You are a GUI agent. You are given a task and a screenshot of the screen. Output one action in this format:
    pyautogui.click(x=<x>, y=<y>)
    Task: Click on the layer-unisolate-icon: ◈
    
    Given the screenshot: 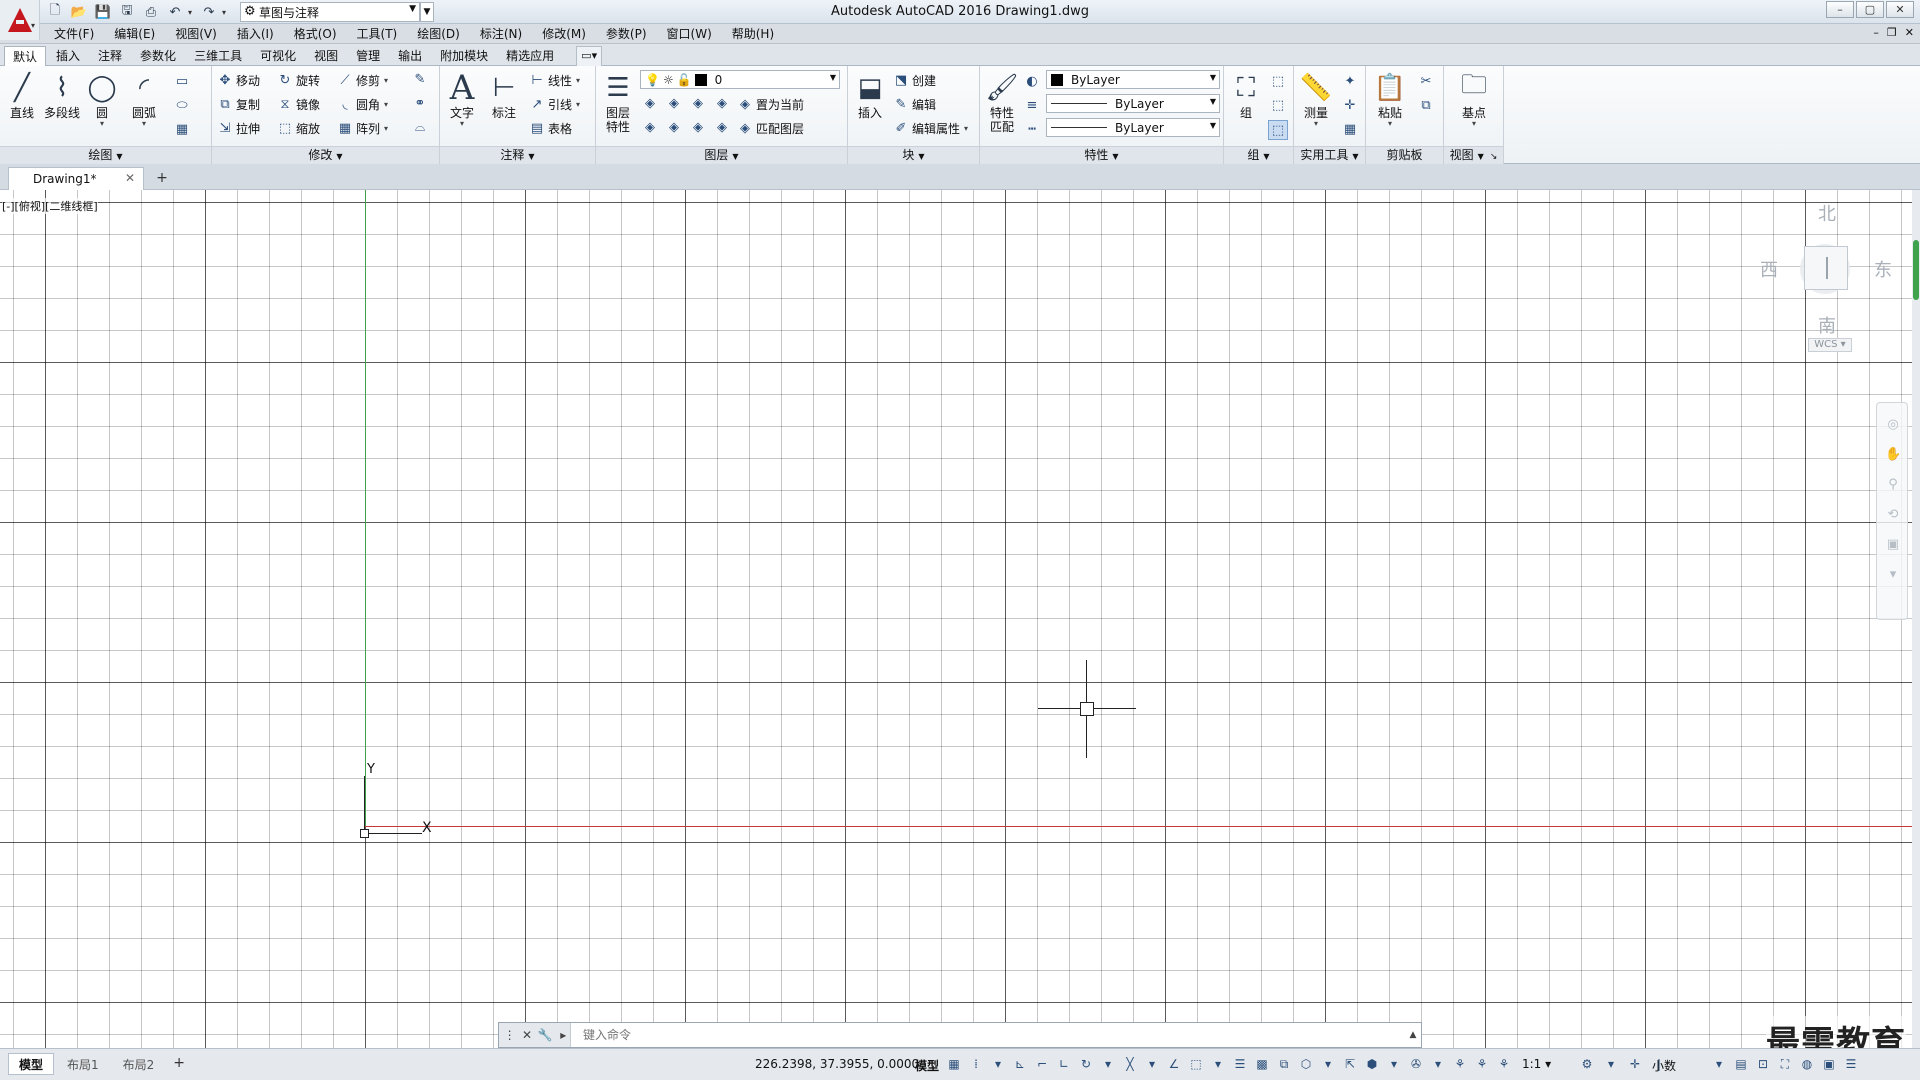 What is the action you would take?
    pyautogui.click(x=674, y=128)
    